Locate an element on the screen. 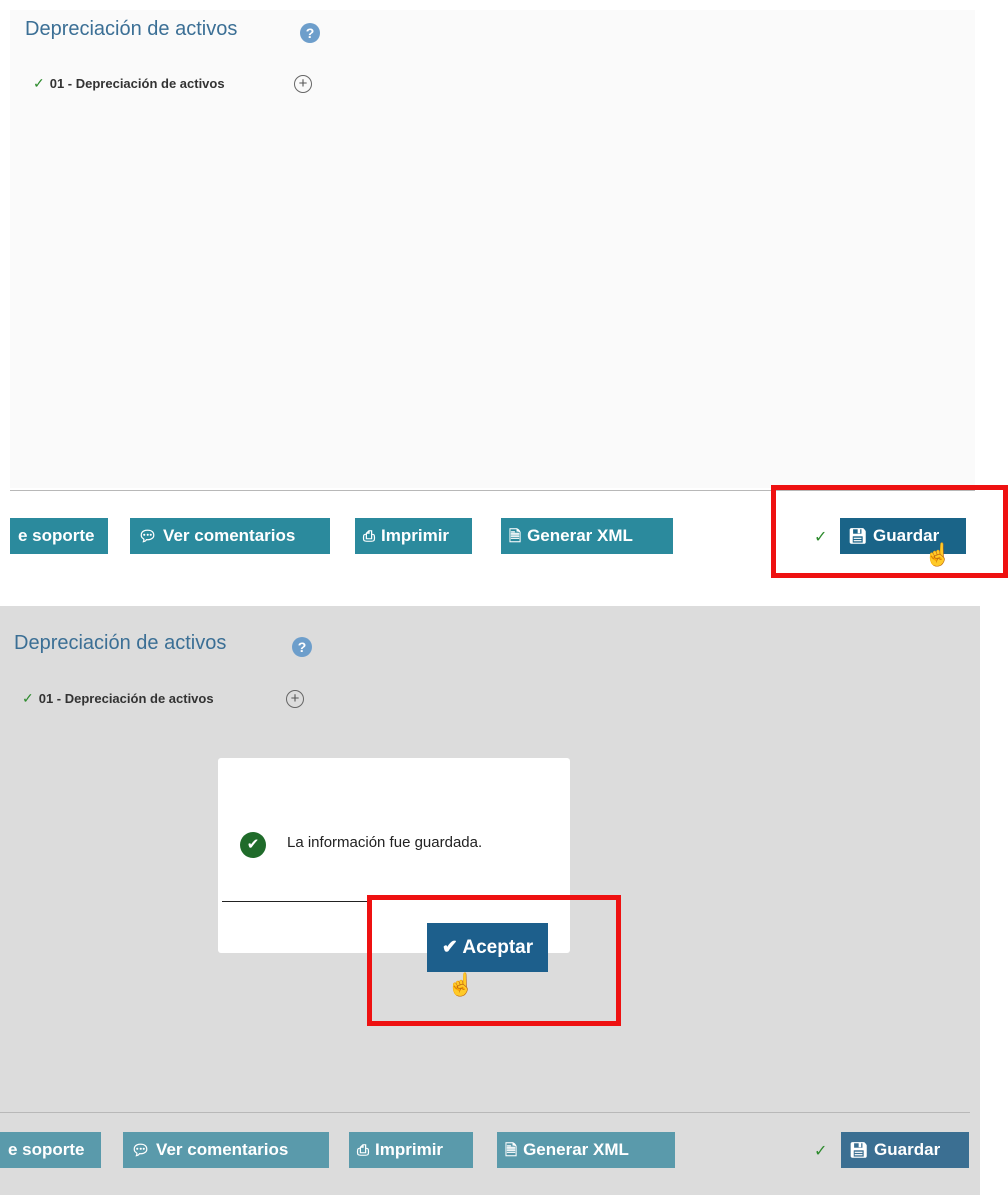 The width and height of the screenshot is (1008, 1195). saved-check-icon: ✓ is located at coordinates (821, 1151).